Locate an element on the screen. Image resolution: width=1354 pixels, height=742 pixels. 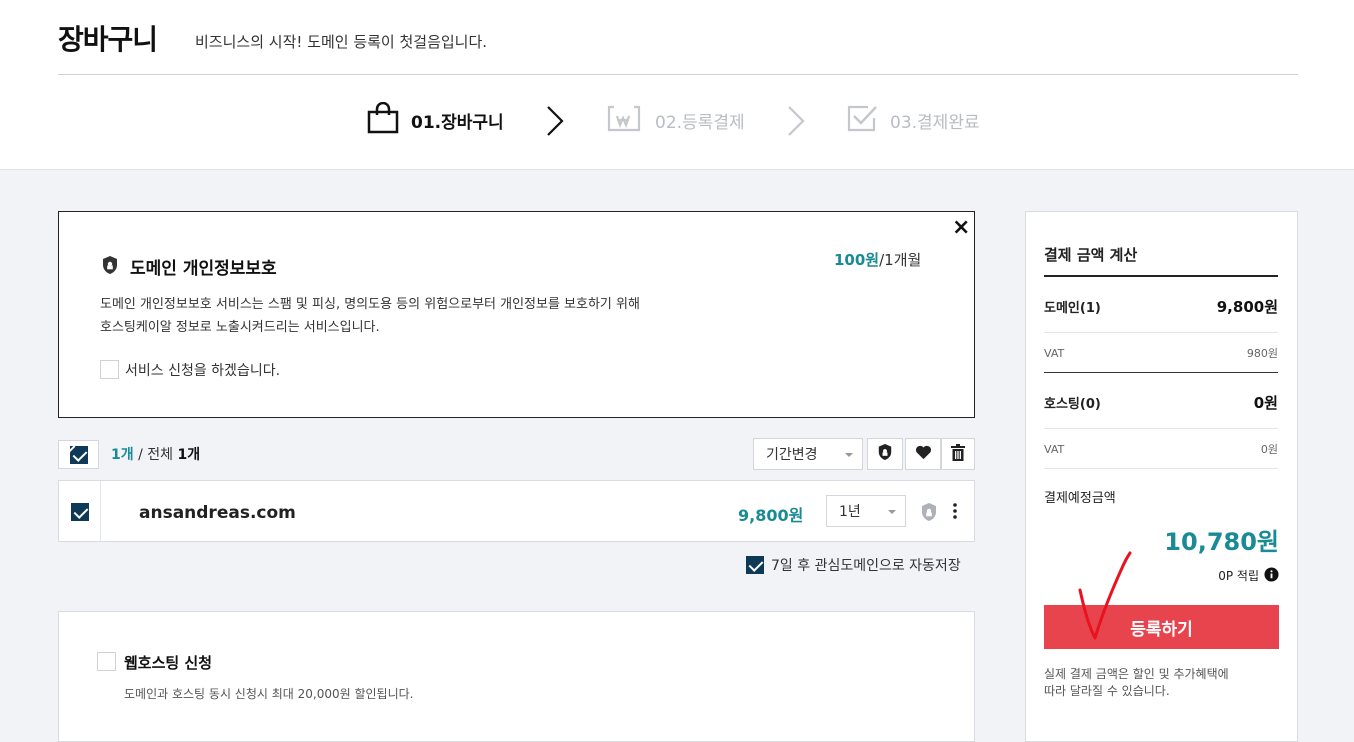
delete-button is located at coordinates (958, 454).